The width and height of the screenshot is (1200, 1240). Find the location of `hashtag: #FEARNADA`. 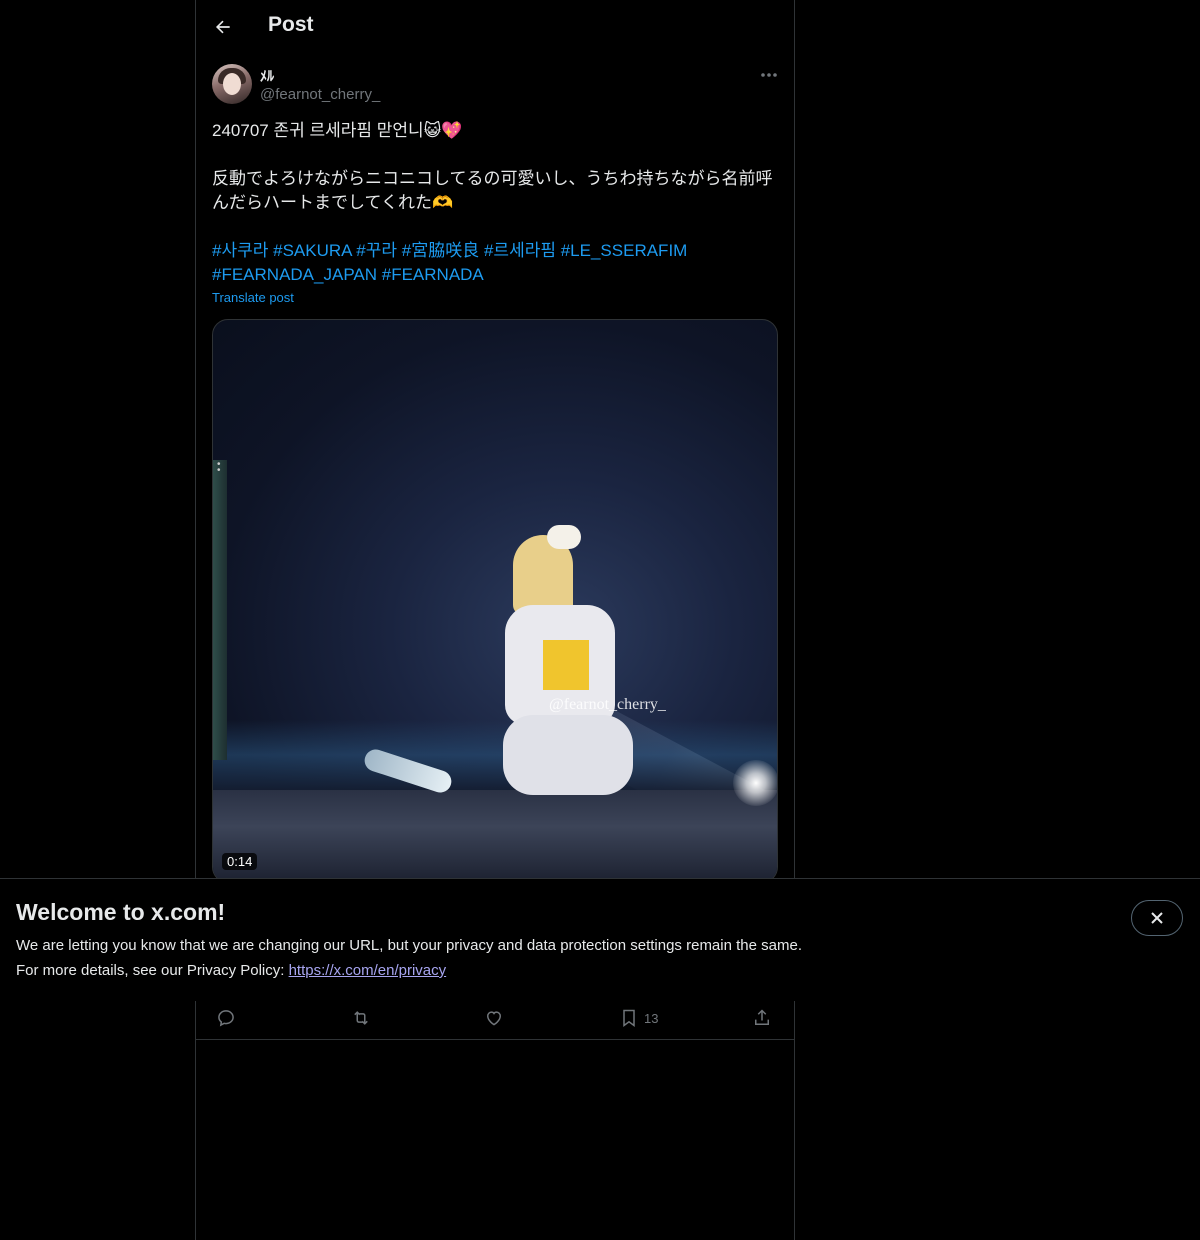

hashtag: #FEARNADA is located at coordinates (433, 274).